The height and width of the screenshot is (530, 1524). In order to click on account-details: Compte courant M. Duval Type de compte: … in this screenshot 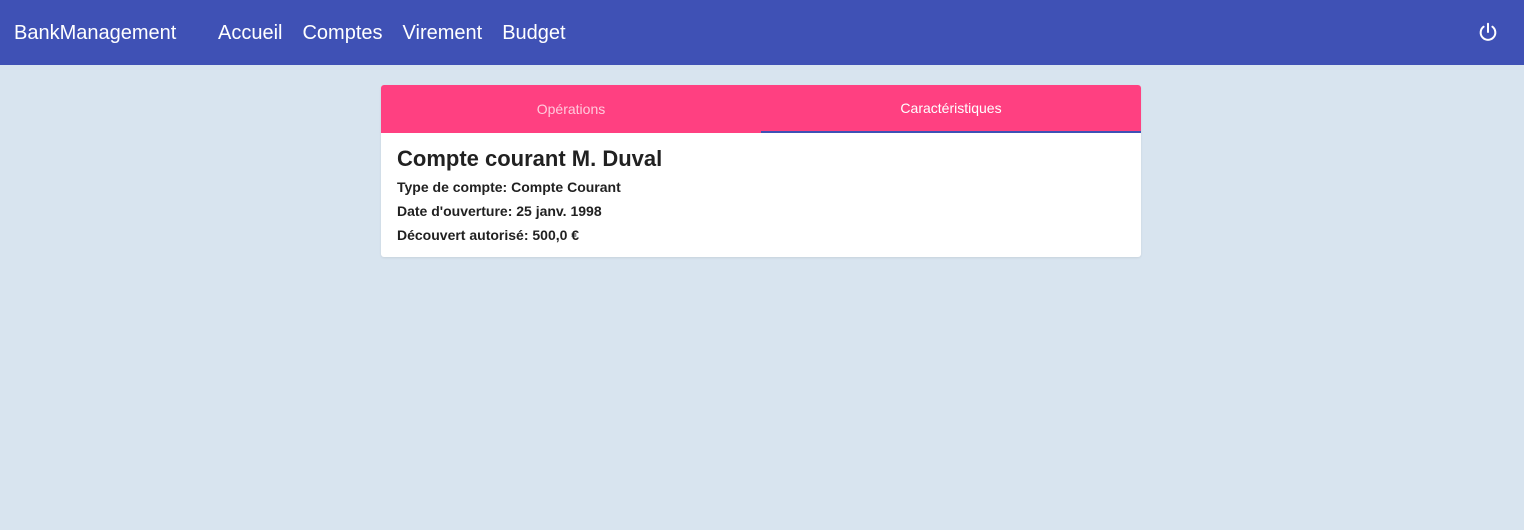, I will do `click(761, 190)`.